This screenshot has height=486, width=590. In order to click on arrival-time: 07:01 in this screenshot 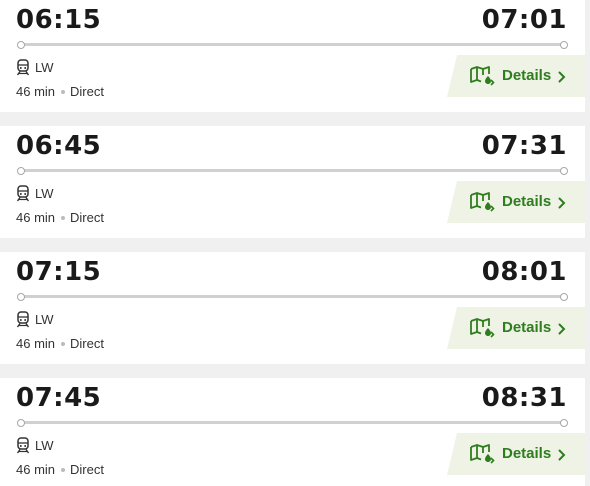, I will do `click(524, 20)`.